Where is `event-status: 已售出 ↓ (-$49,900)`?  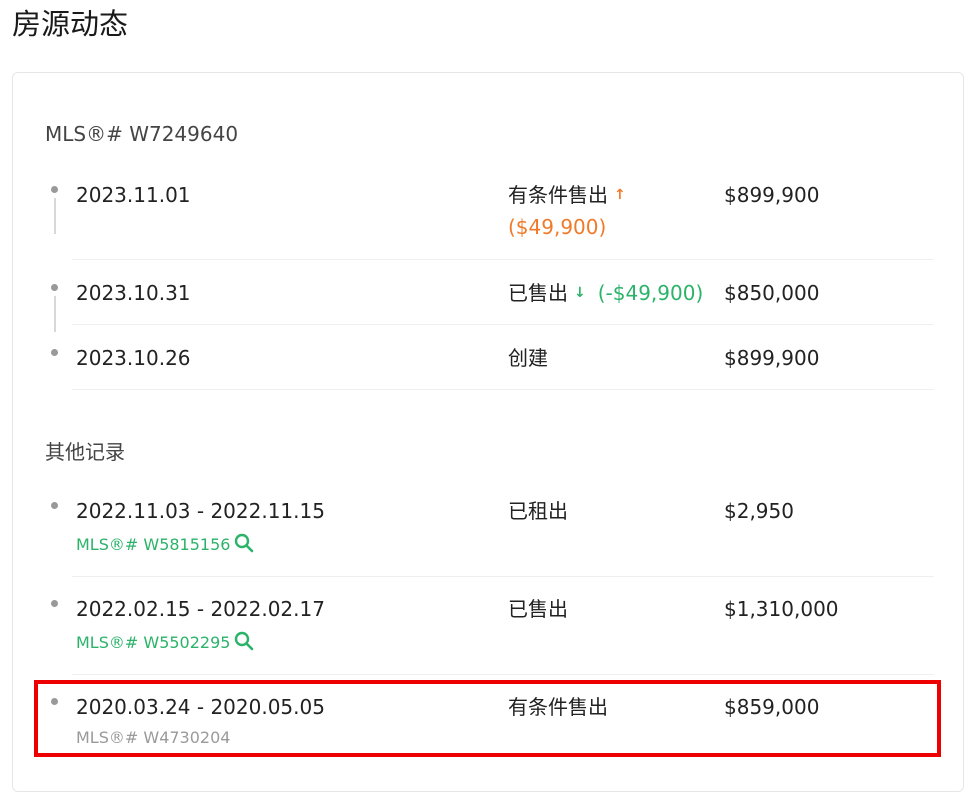 event-status: 已售出 ↓ (-$49,900) is located at coordinates (605, 293).